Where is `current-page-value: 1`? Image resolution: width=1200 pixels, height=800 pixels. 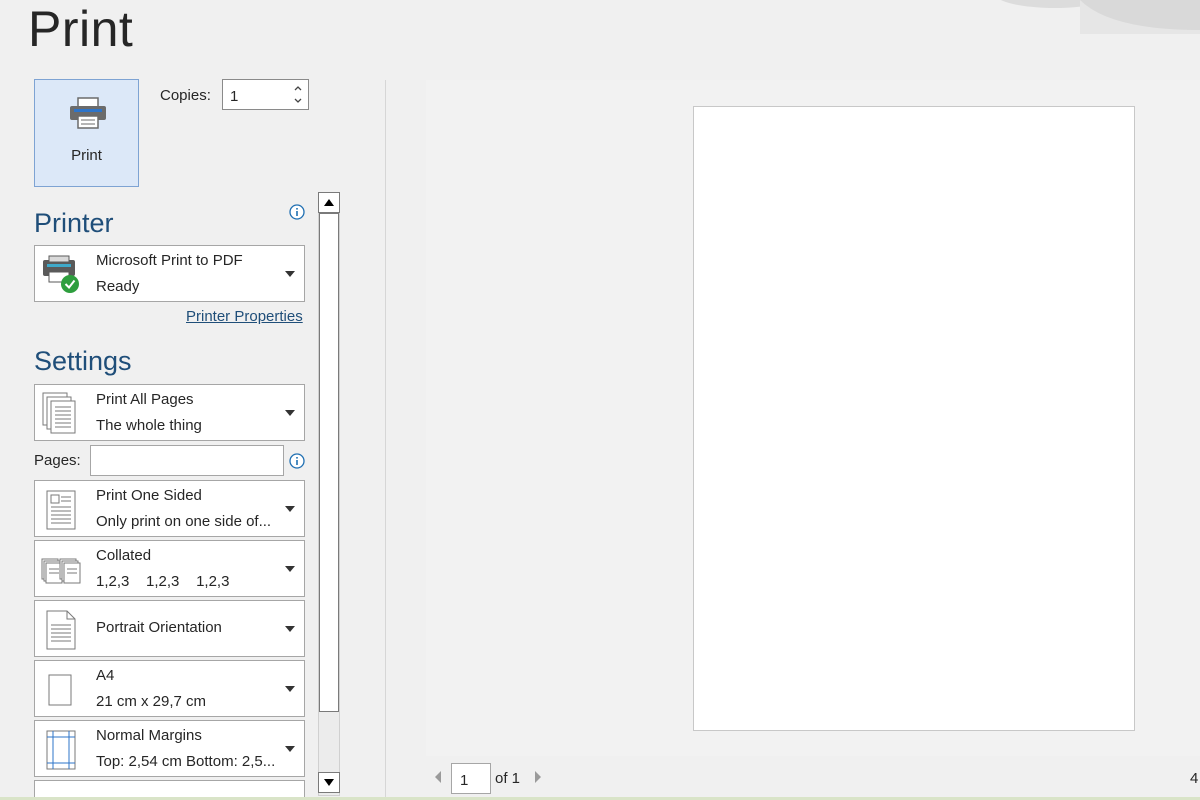 current-page-value: 1 is located at coordinates (464, 780).